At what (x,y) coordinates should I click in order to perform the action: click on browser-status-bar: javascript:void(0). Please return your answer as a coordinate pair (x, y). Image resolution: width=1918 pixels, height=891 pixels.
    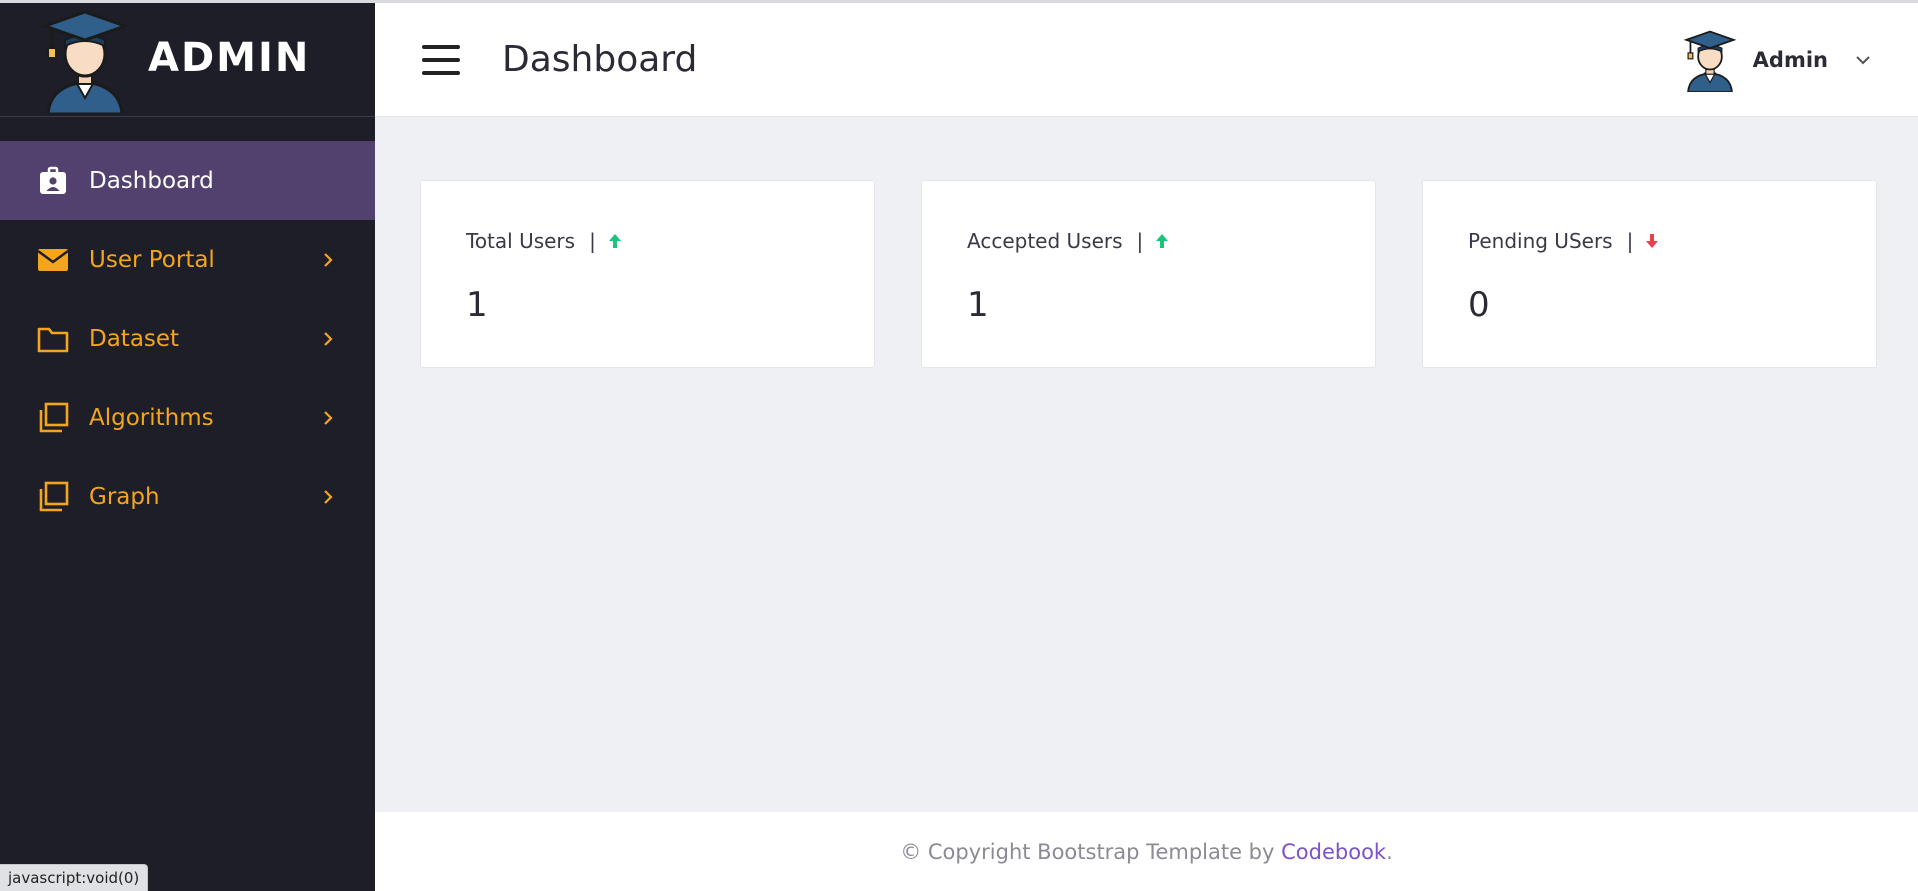
    Looking at the image, I should click on (74, 877).